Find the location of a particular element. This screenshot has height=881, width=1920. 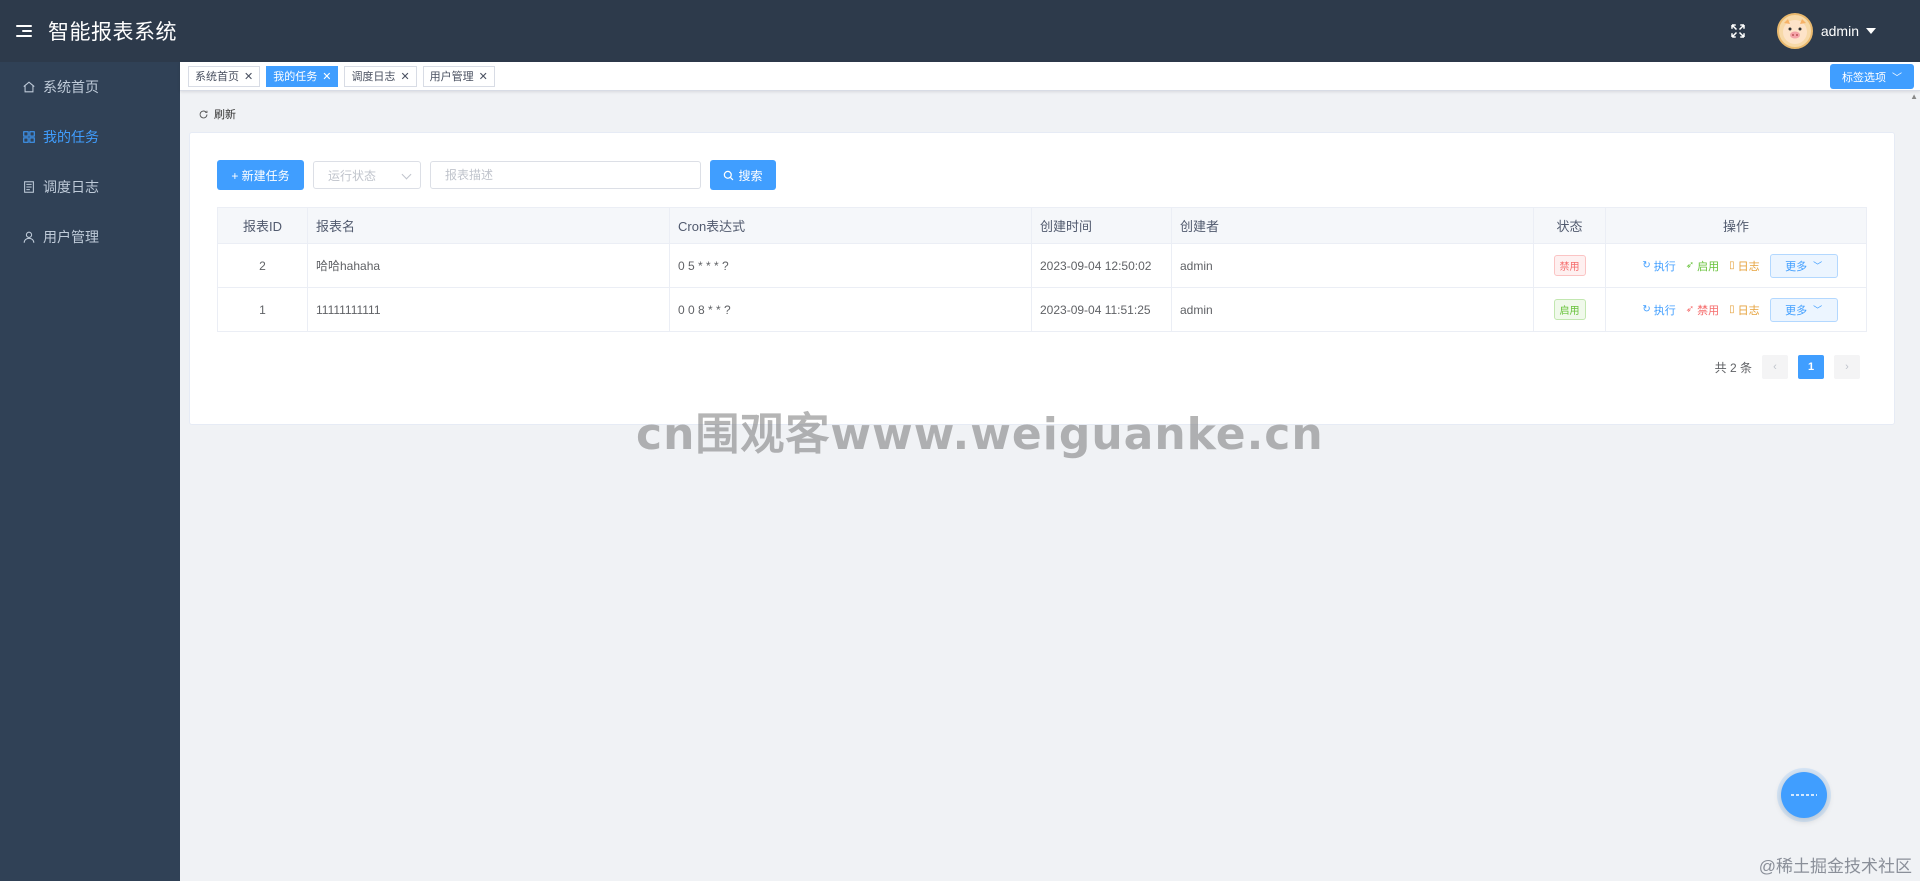

user-icon is located at coordinates (29, 237).